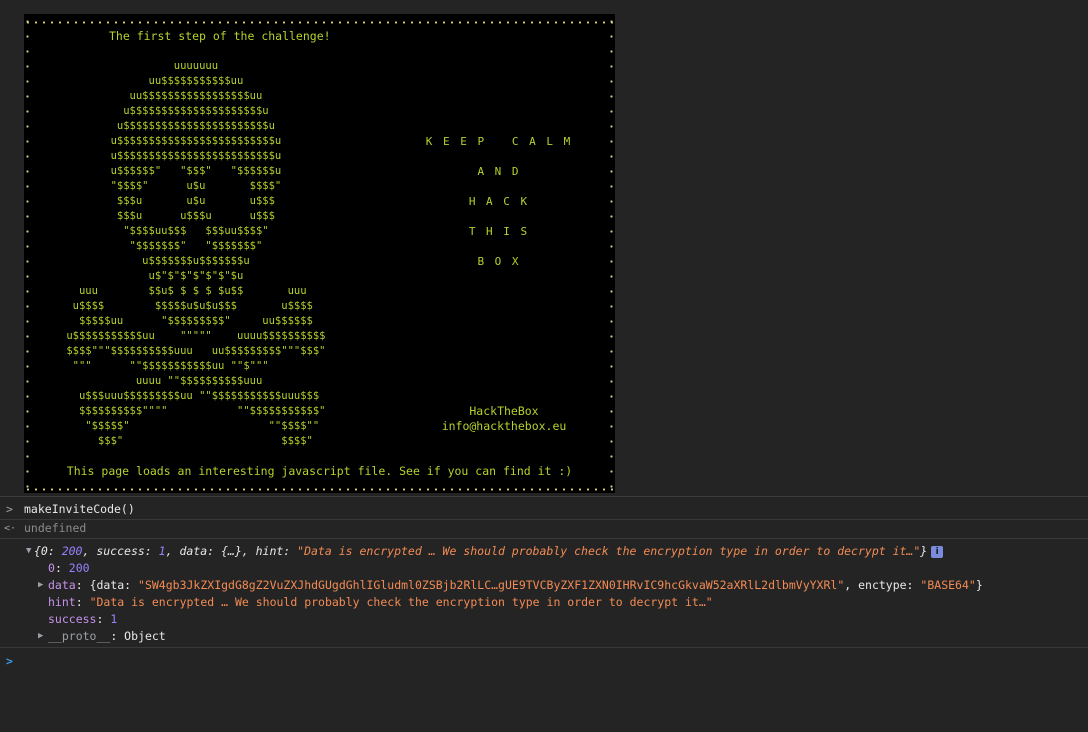 Image resolution: width=1088 pixels, height=732 pixels. I want to click on summary-success-key: , success:, so click(120, 551).